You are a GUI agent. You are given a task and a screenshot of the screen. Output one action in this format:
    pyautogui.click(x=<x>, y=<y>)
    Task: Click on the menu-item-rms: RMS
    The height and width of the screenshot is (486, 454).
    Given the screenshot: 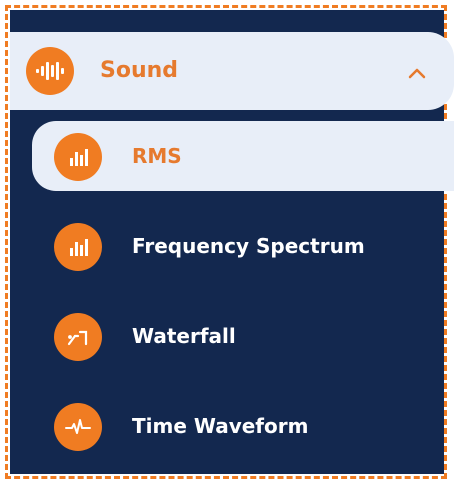 What is the action you would take?
    pyautogui.click(x=243, y=156)
    